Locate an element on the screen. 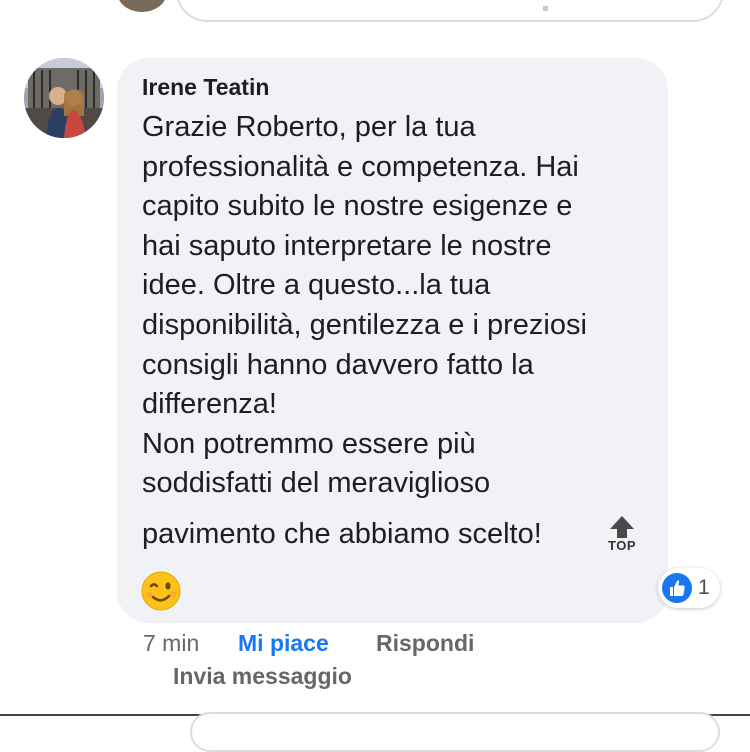 This screenshot has height=752, width=750. like-icon is located at coordinates (677, 588).